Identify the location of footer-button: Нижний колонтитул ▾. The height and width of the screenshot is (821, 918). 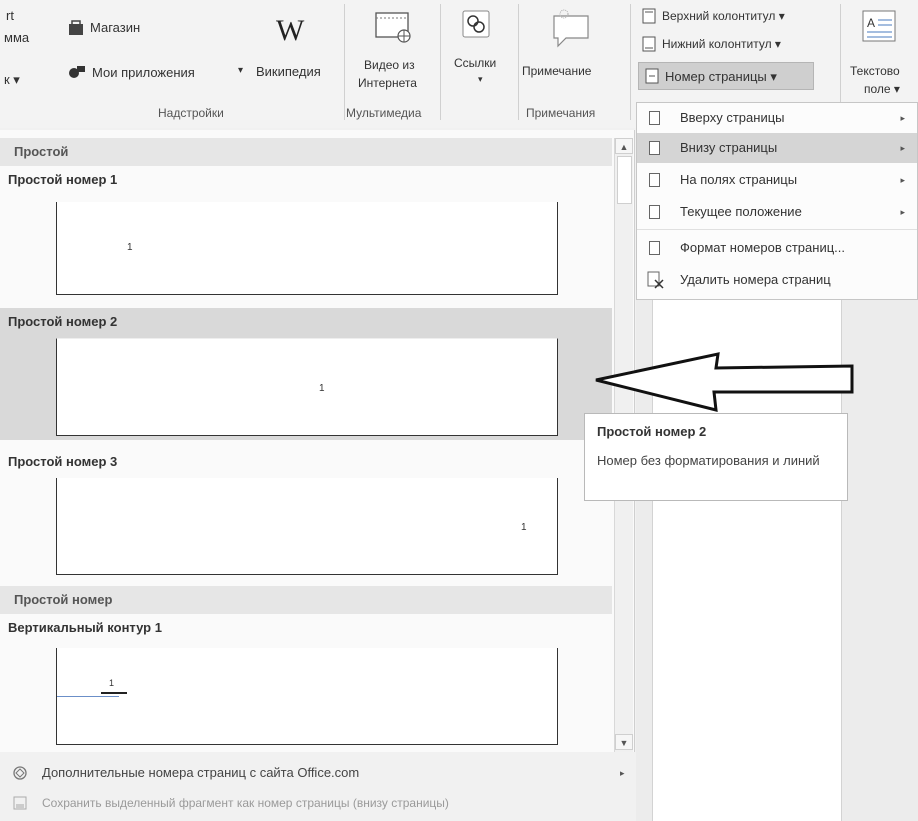
(736, 45).